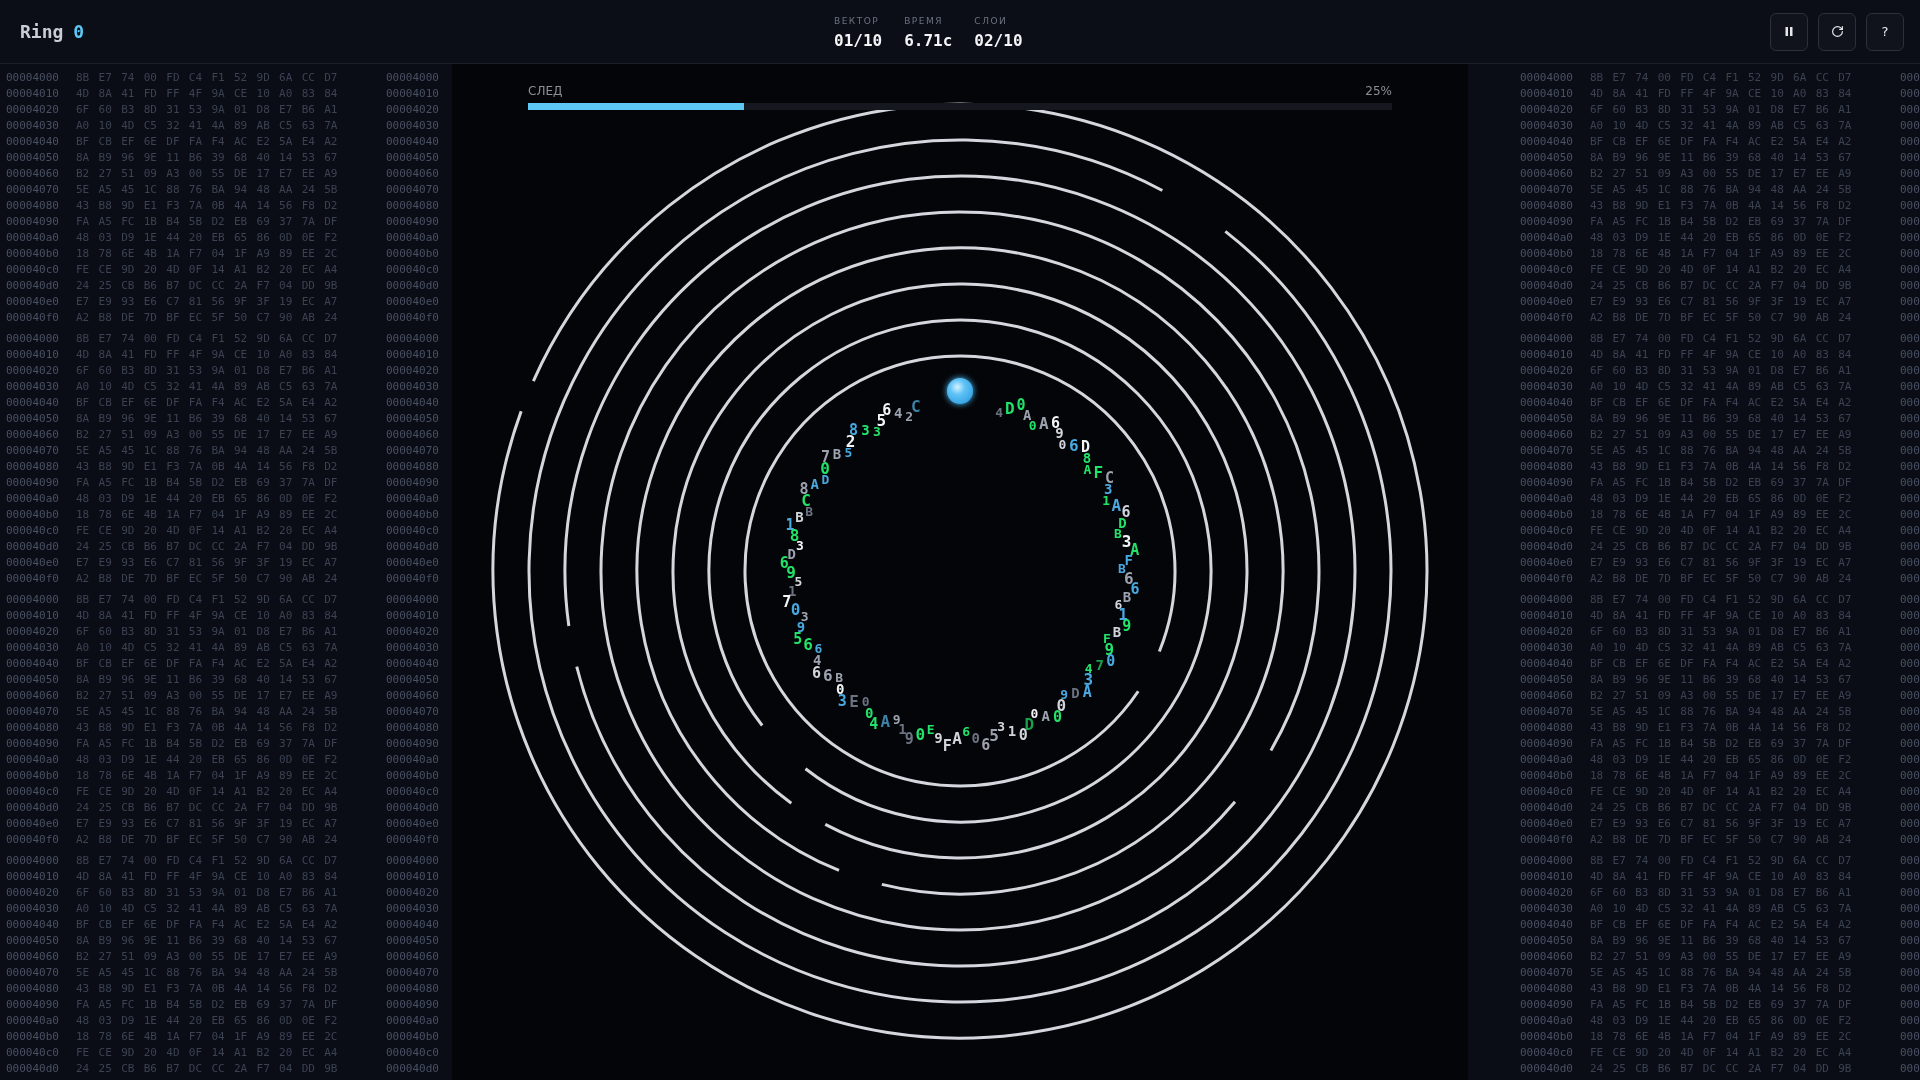 Image resolution: width=1920 pixels, height=1080 pixels. I want to click on player-ball, so click(960, 391).